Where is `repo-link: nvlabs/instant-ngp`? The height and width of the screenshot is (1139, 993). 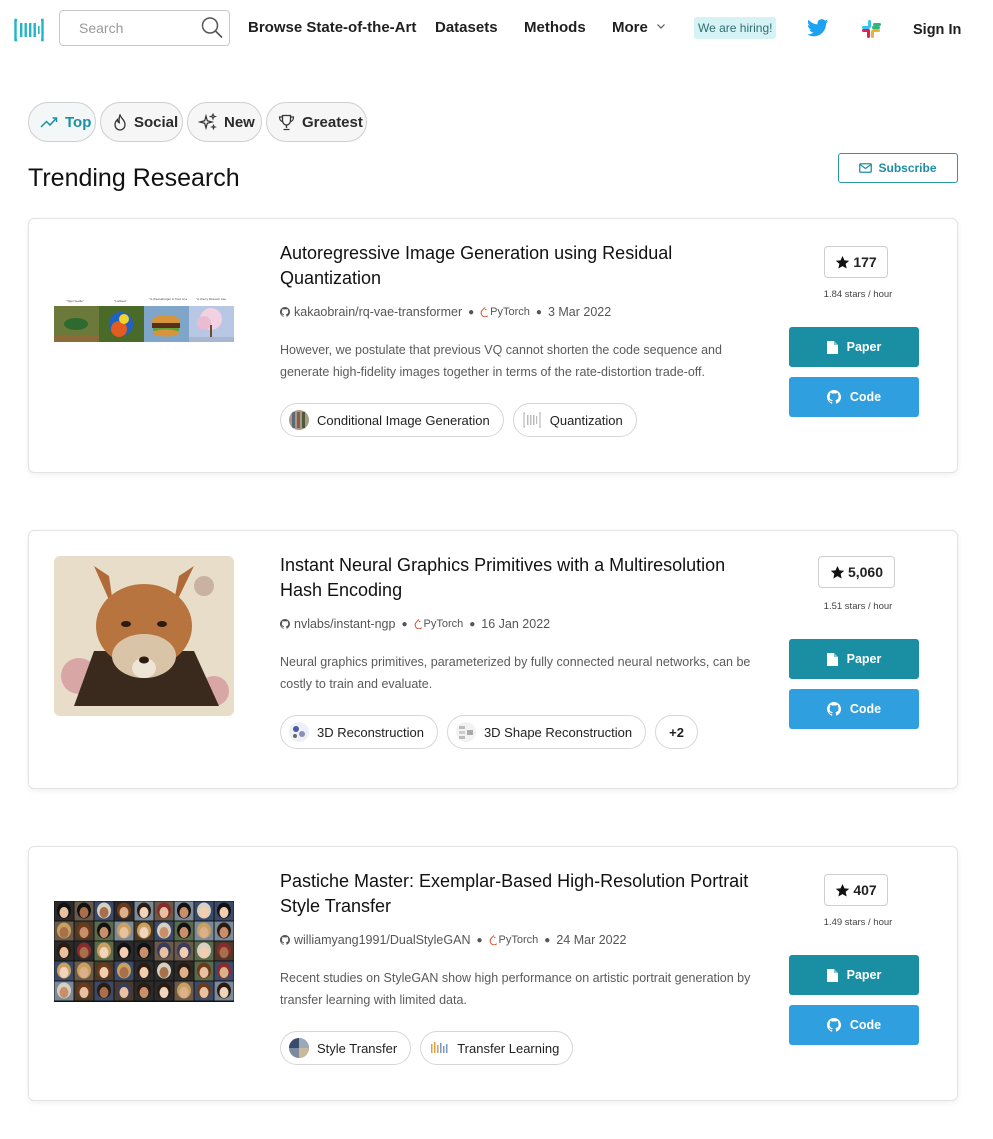 repo-link: nvlabs/instant-ngp is located at coordinates (344, 624).